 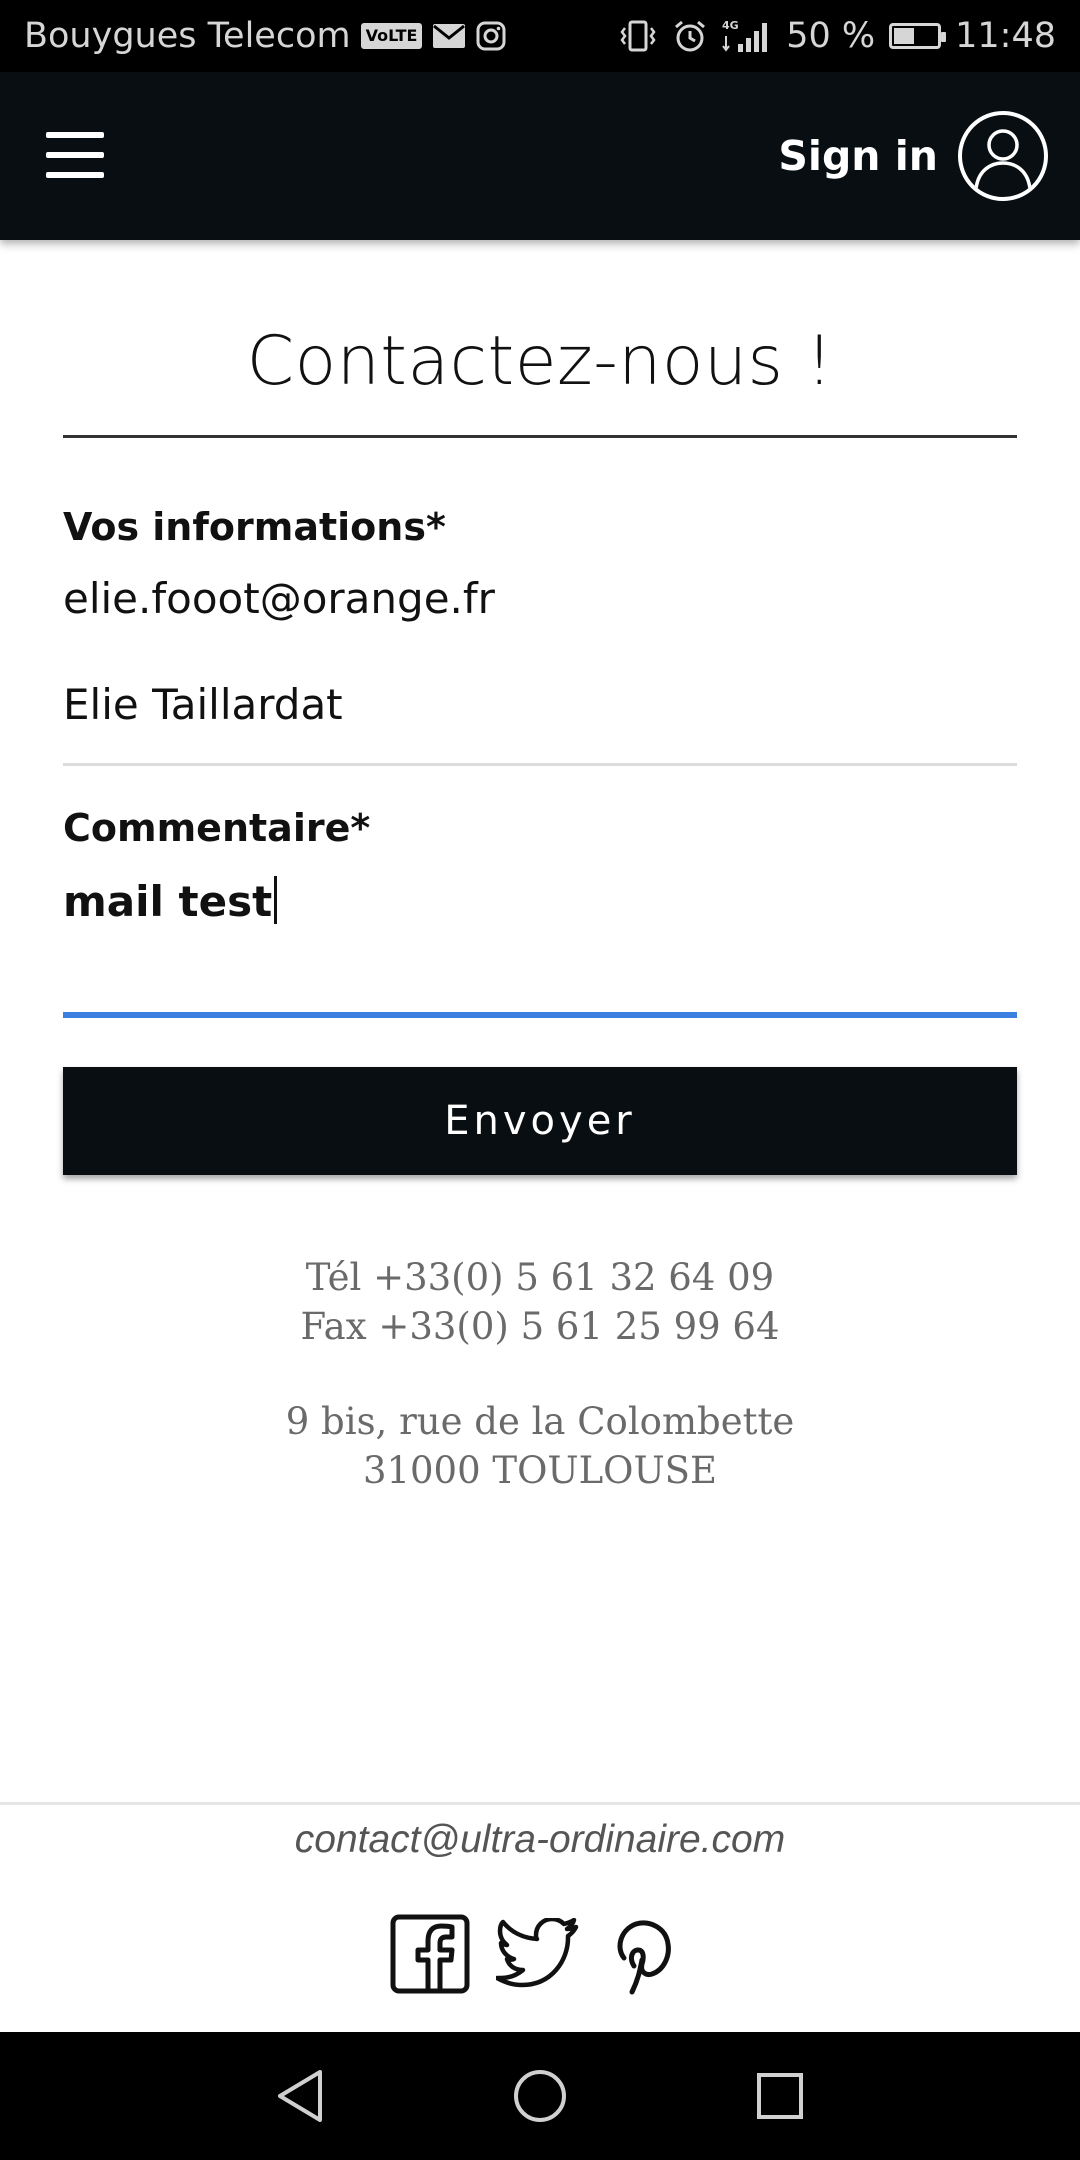 What do you see at coordinates (540, 1277) in the screenshot?
I see `phone-text: Tél +33(0) 5 61 32 64 09` at bounding box center [540, 1277].